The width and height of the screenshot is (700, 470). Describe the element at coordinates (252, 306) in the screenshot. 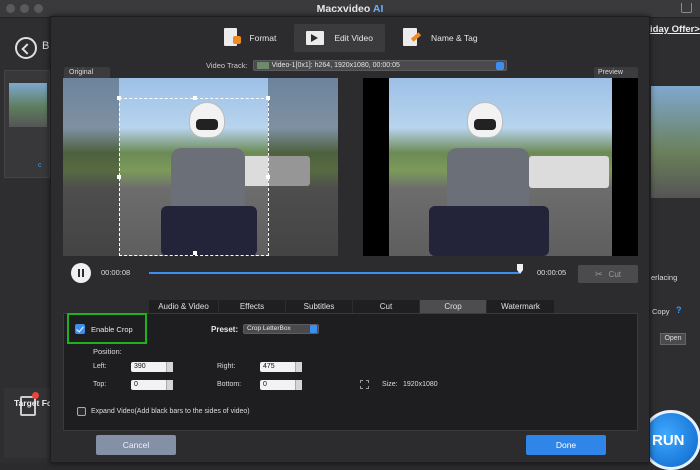

I see `tab-effects: Effects` at that location.